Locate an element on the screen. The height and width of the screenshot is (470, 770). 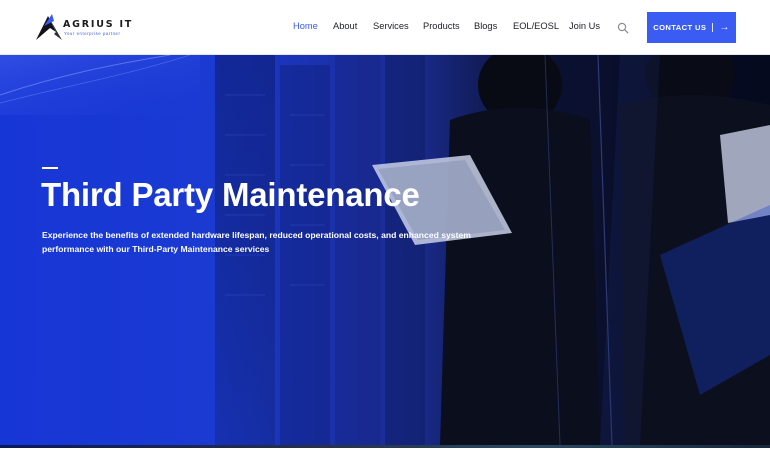
brand-tagline: Your enterprise partner is located at coordinates (92, 33).